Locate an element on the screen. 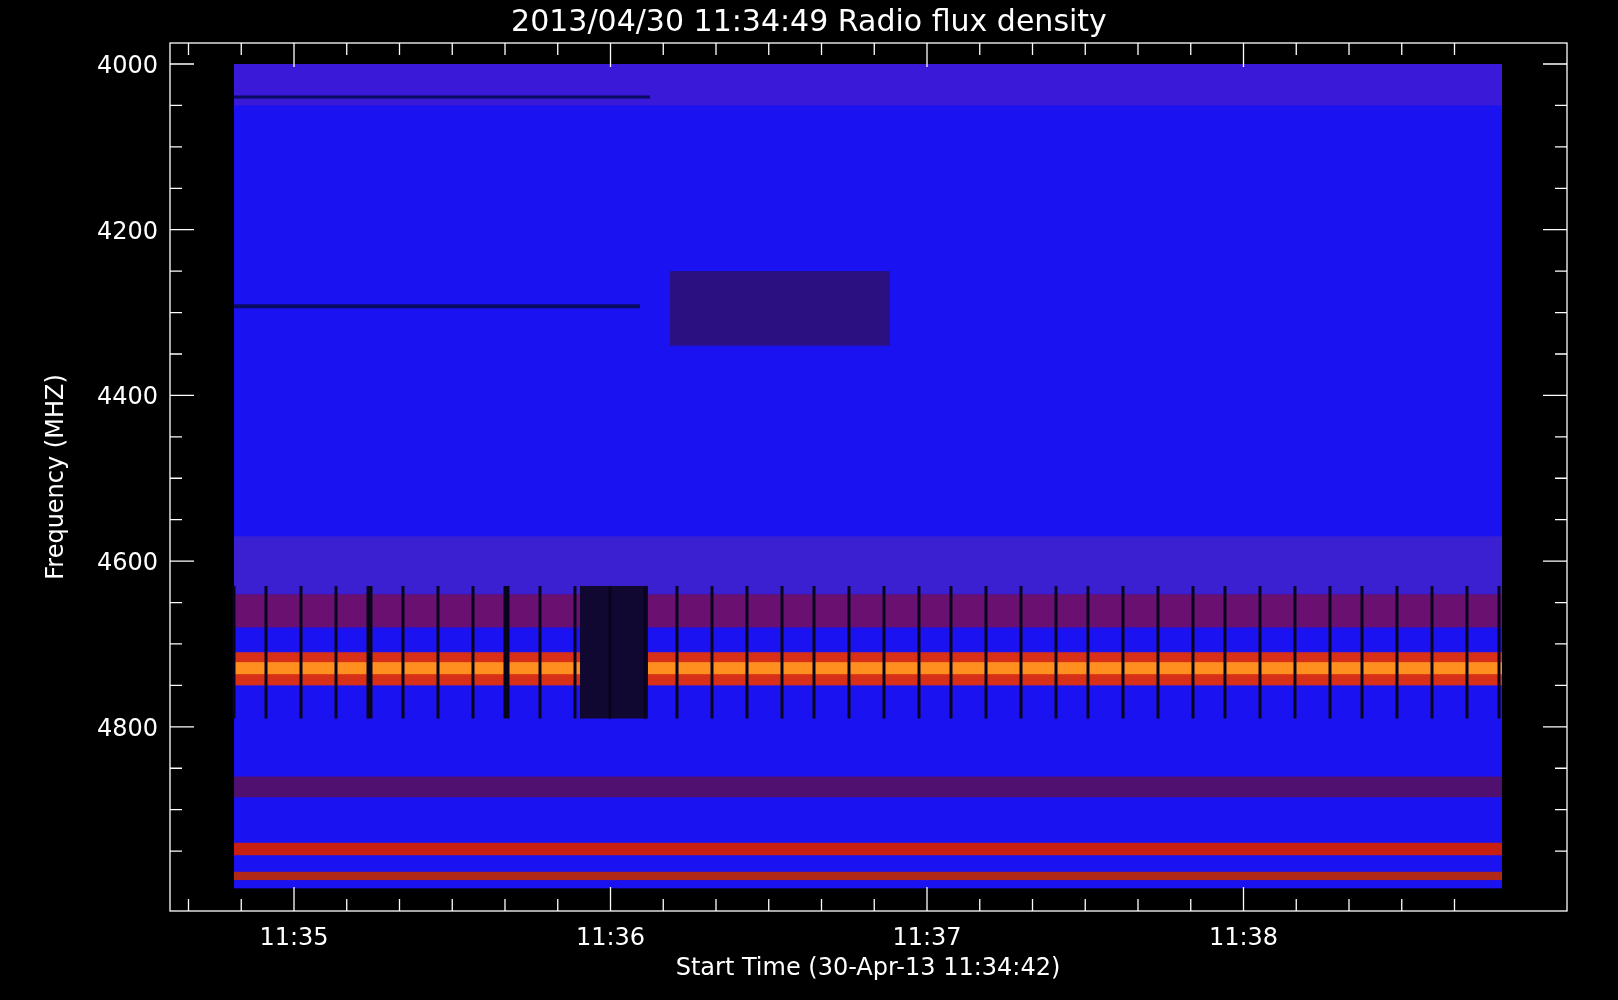 The image size is (1618, 1000). chart-title: 2013/04/30 11:34:49 Radio flux density is located at coordinates (809, 20).